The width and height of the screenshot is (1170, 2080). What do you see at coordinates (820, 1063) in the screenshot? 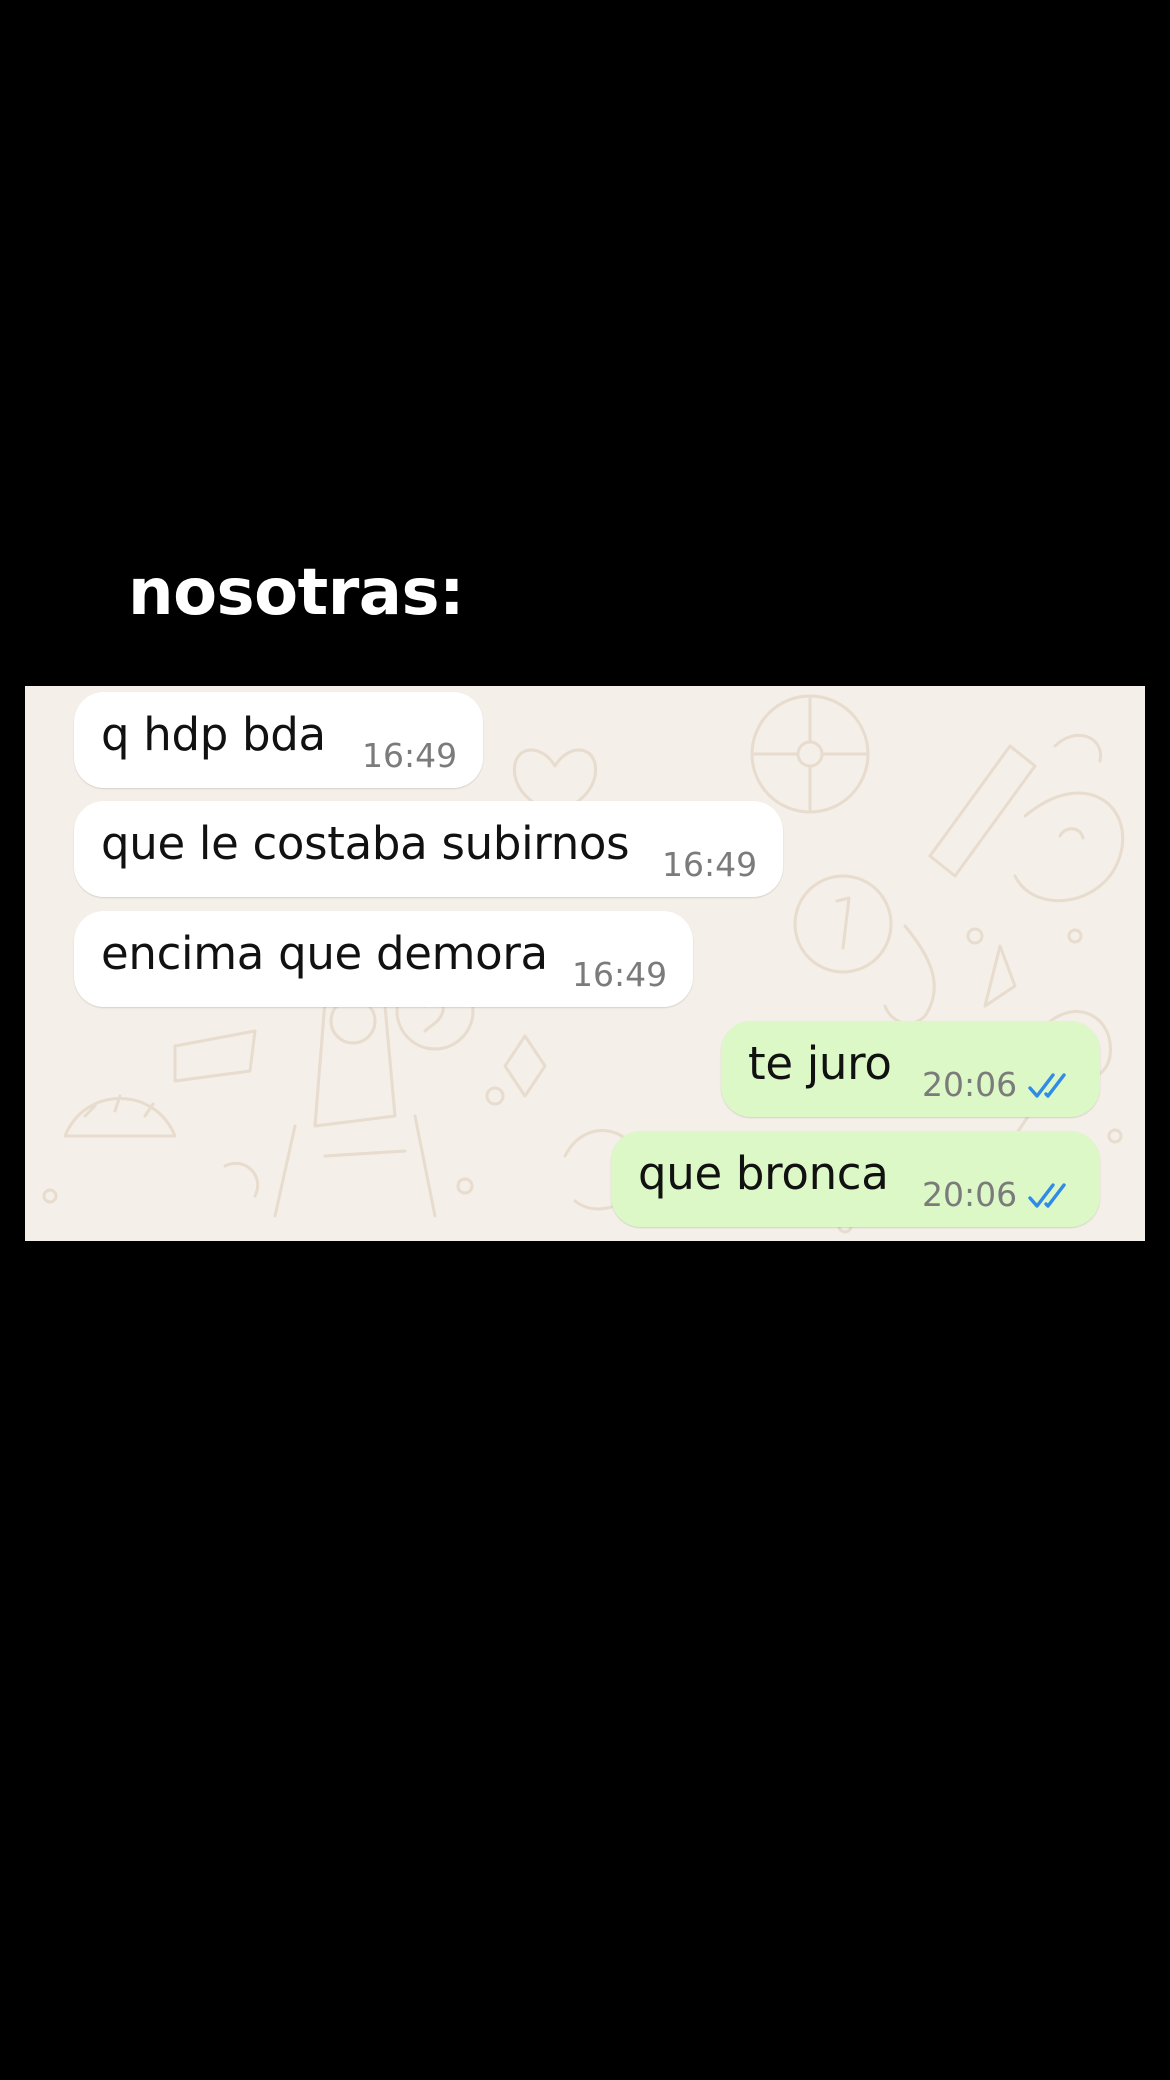
I see `message-text: te juro` at bounding box center [820, 1063].